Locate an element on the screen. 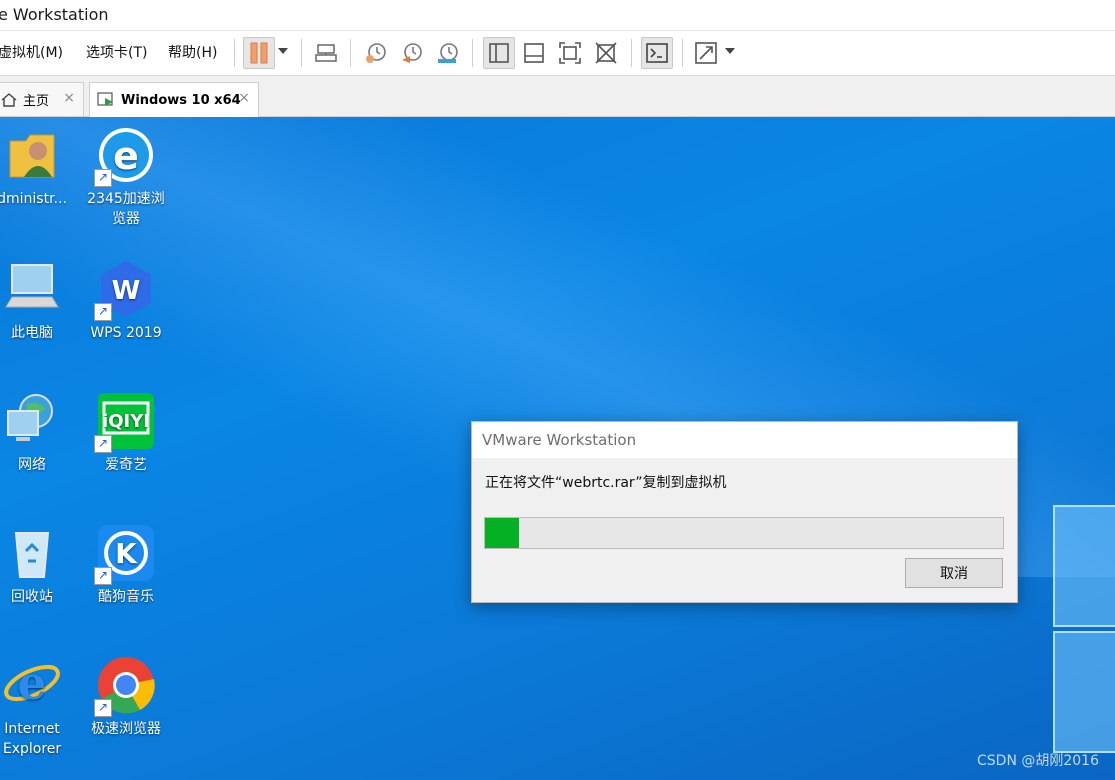  desktop-icon-label: 此电脑 is located at coordinates (32, 333).